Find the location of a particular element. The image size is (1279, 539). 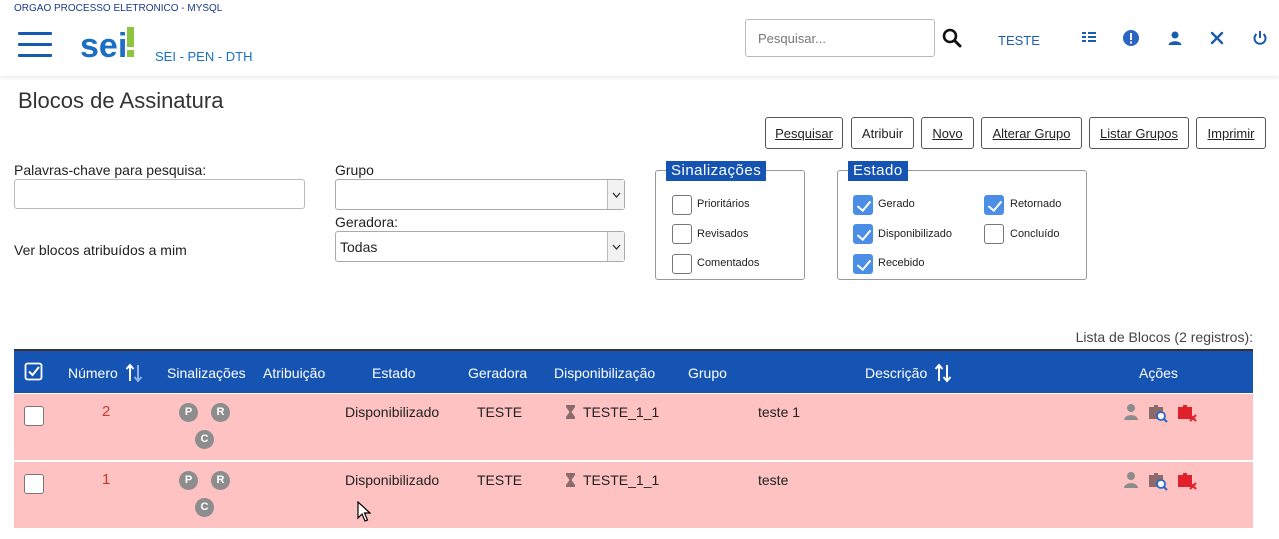

sinalizacoes-legend: Sinalizações is located at coordinates (716, 171).